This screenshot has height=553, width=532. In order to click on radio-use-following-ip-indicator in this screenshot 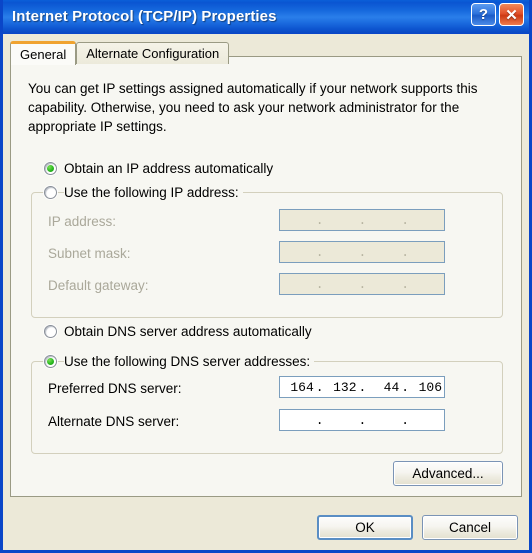, I will do `click(50, 192)`.